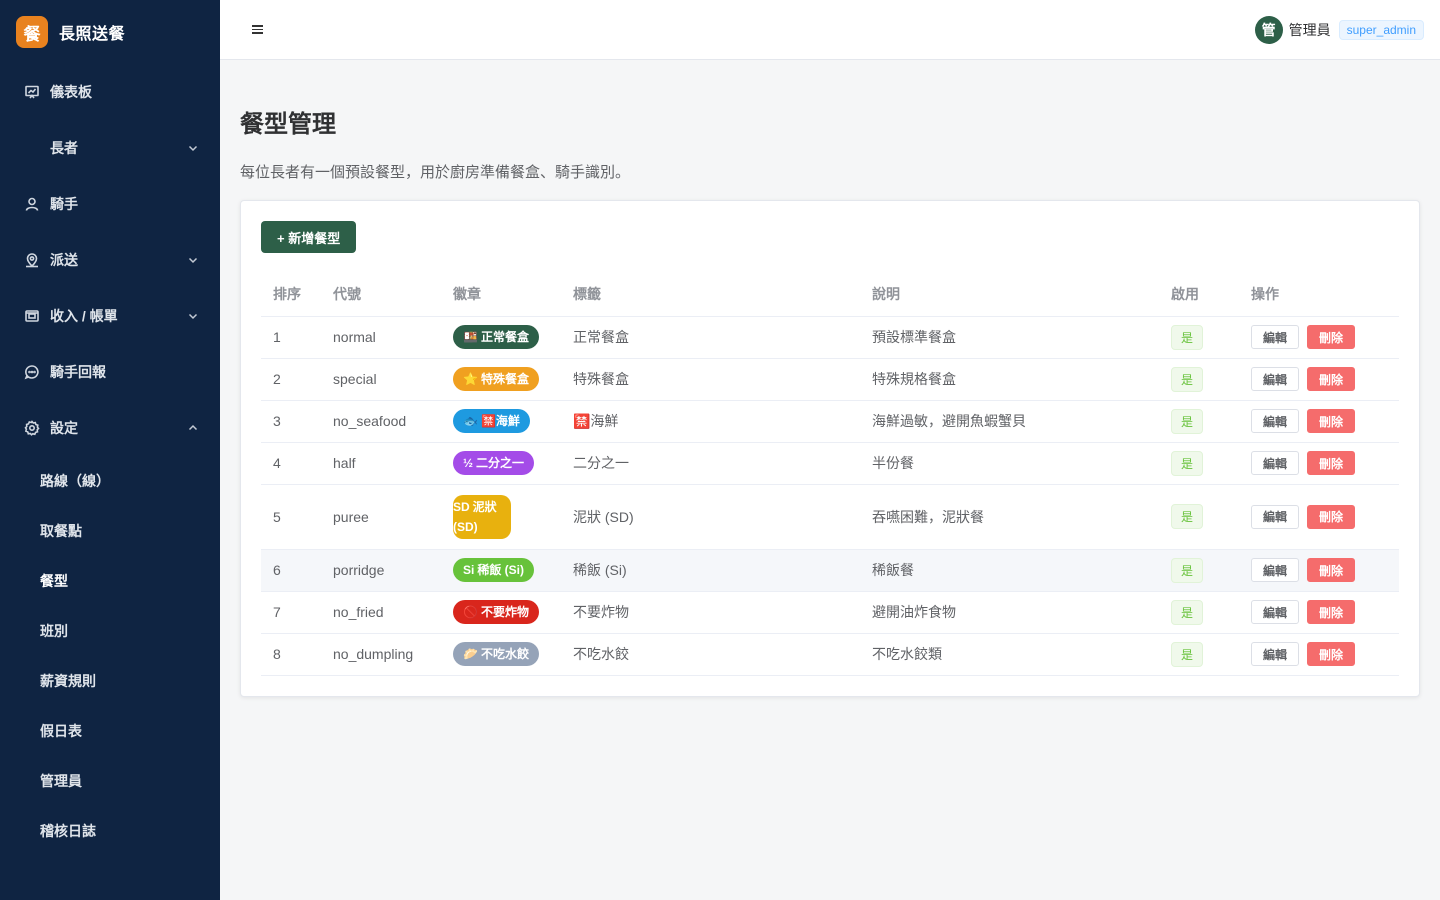  What do you see at coordinates (1009, 421) in the screenshot?
I see `description-cell: 海鮮過敏，避開魚蝦蟹貝` at bounding box center [1009, 421].